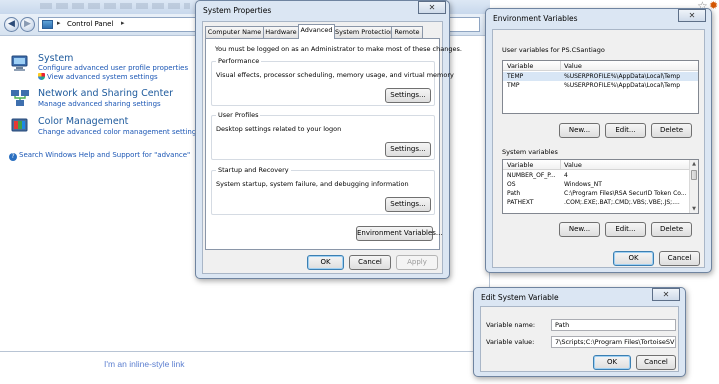 This screenshot has height=384, width=719. I want to click on tab-system-protection: System Protection, so click(364, 32).